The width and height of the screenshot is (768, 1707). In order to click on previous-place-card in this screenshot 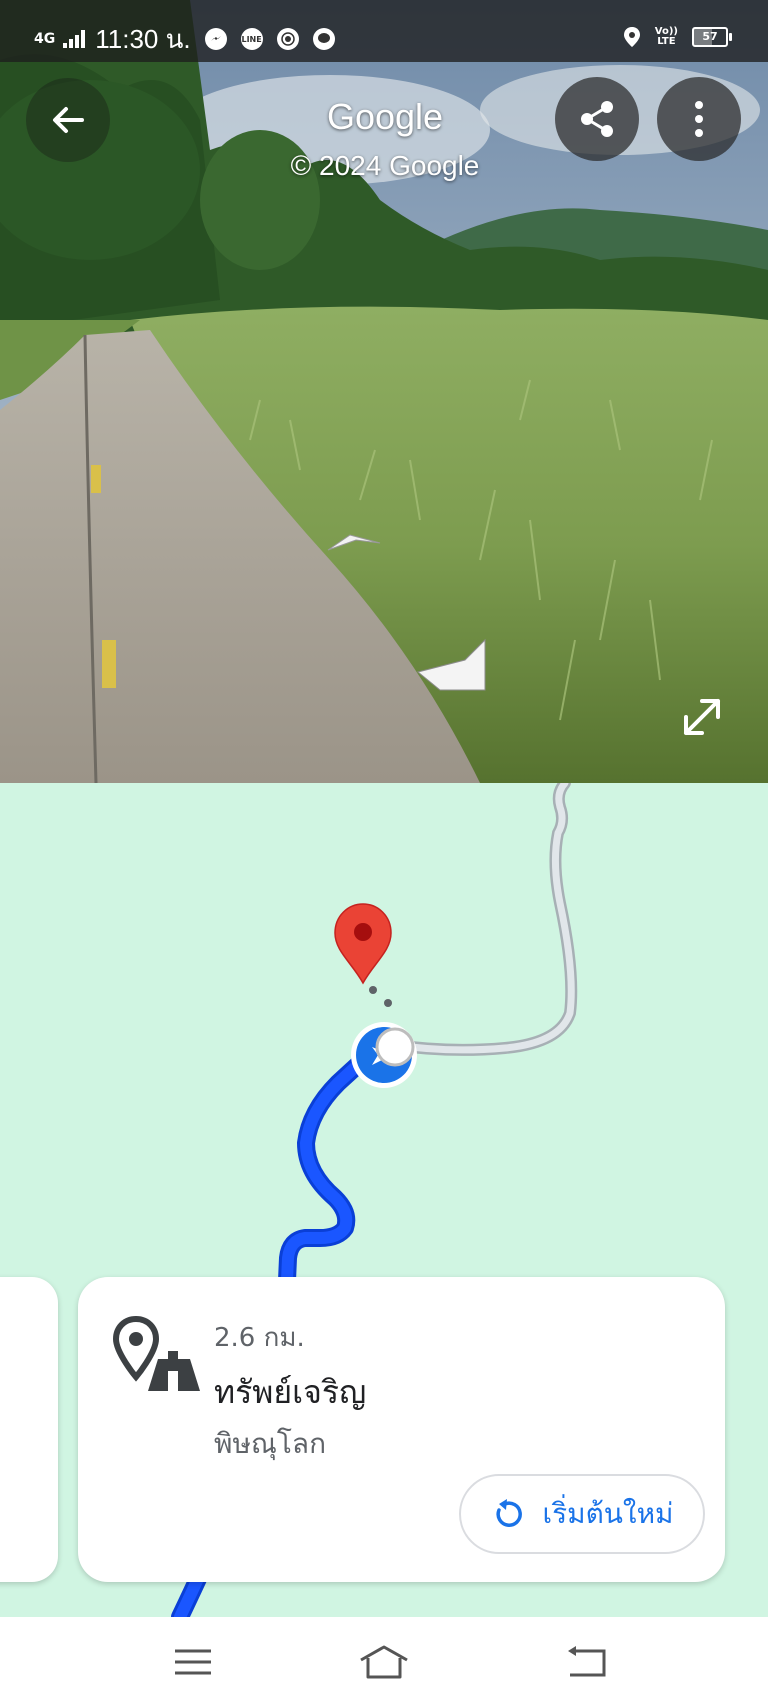, I will do `click(29, 1429)`.